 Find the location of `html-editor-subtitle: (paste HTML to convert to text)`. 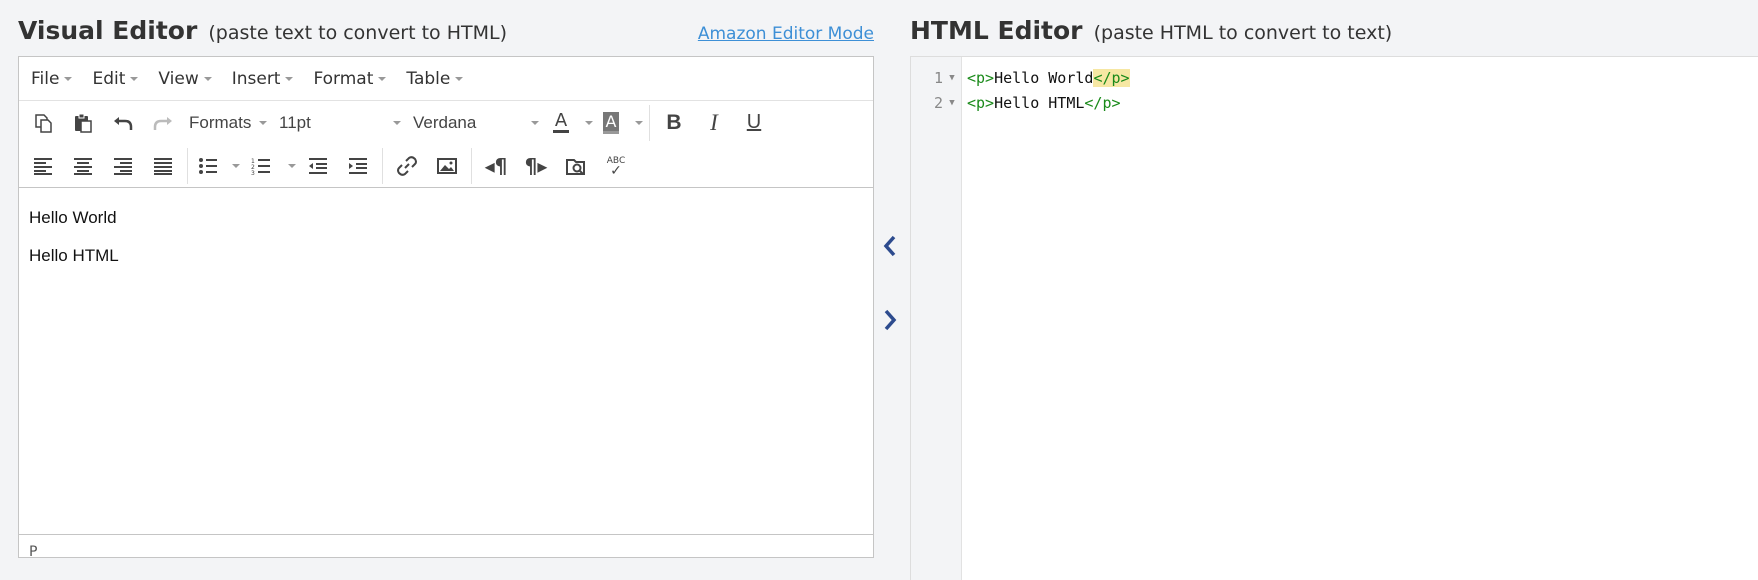

html-editor-subtitle: (paste HTML to convert to text) is located at coordinates (1243, 33).